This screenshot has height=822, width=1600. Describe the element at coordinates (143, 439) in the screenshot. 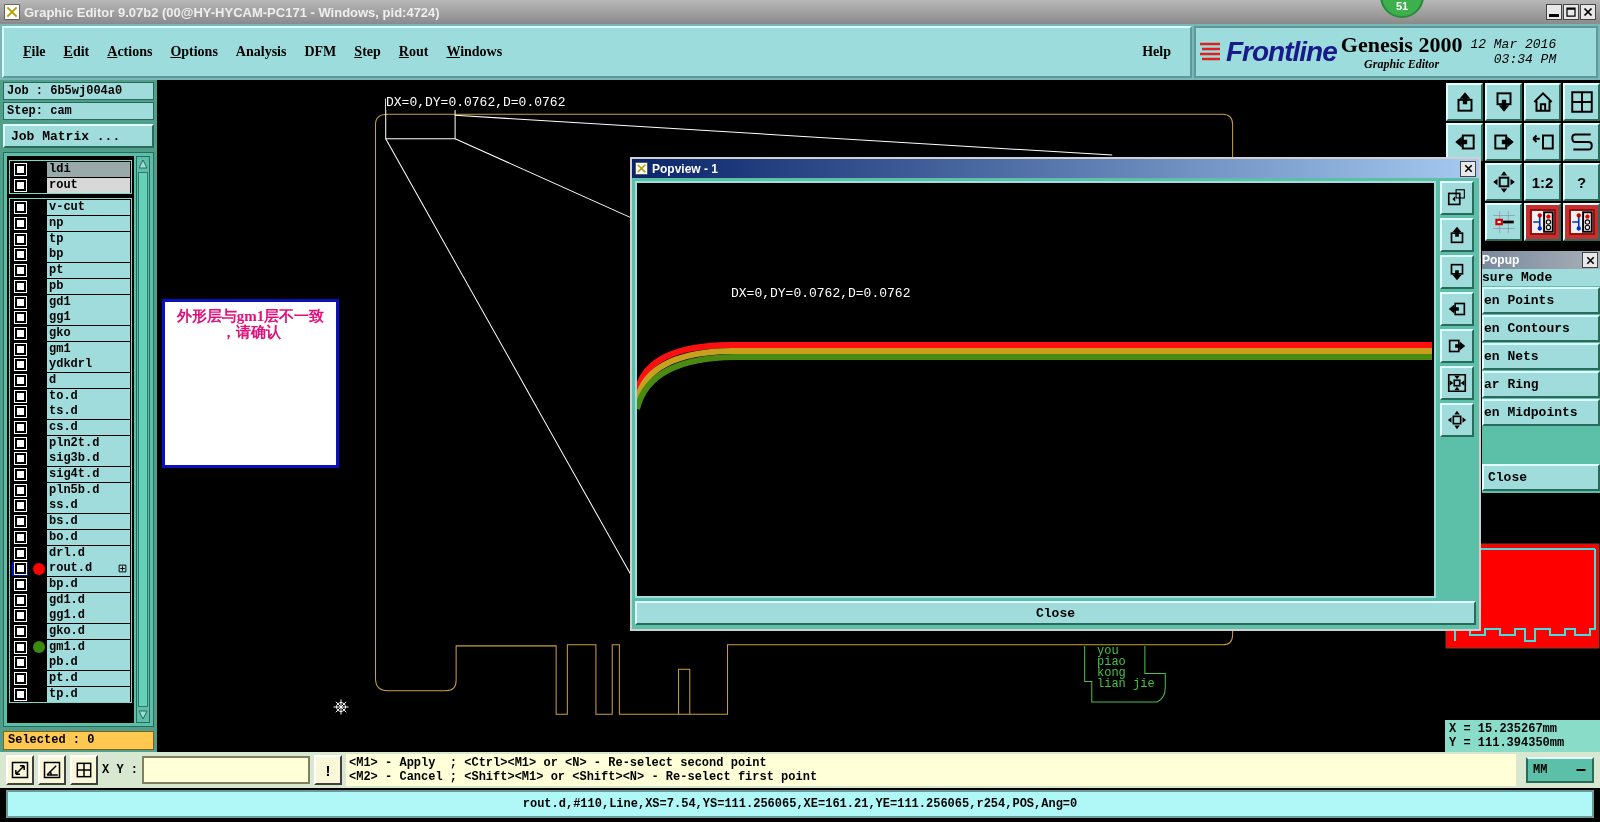

I see `scrollbar` at that location.